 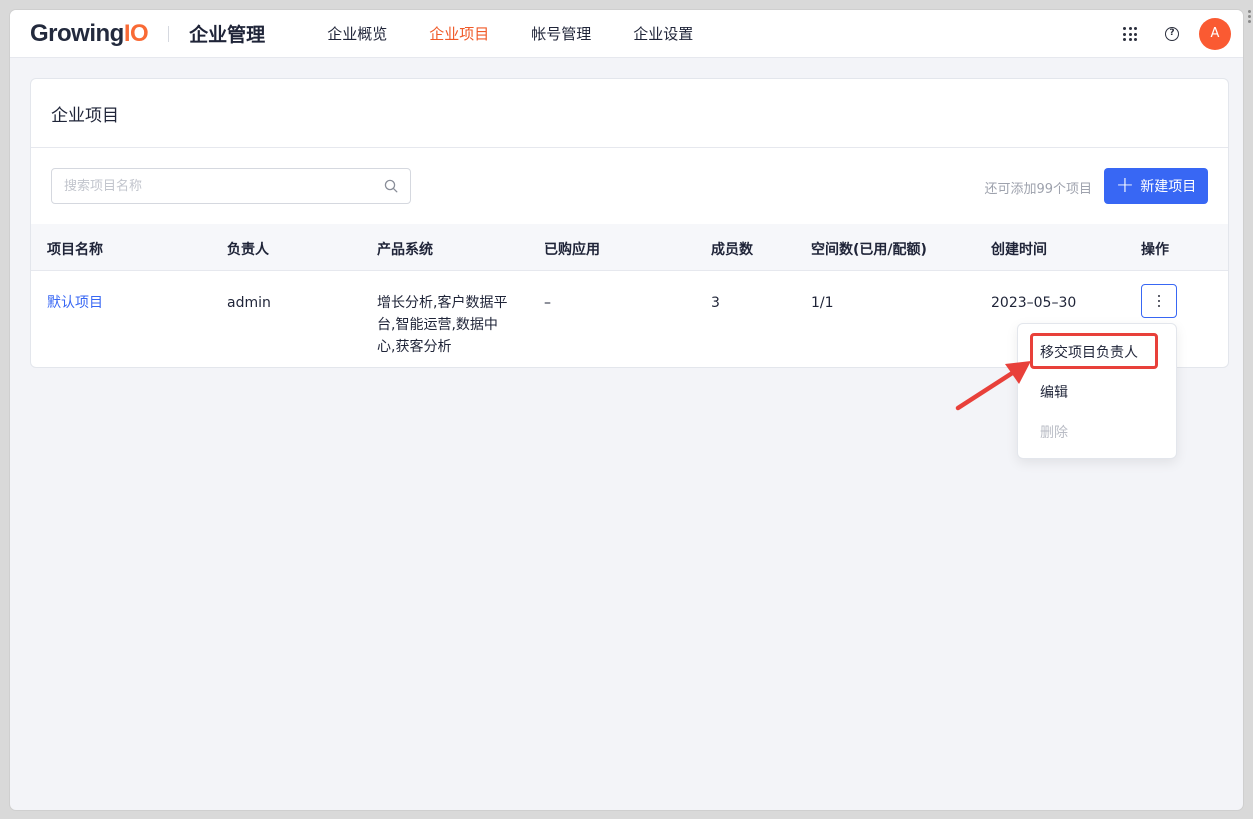 I want to click on col-actions: 操作, so click(x=1155, y=250).